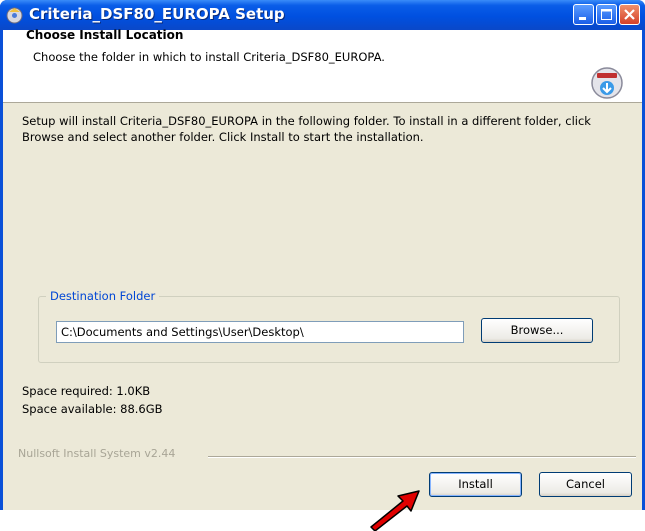 The width and height of the screenshot is (645, 531). Describe the element at coordinates (322, 15) in the screenshot. I see `title-bar: Criteria_DSF80_EUROPA Setup` at that location.